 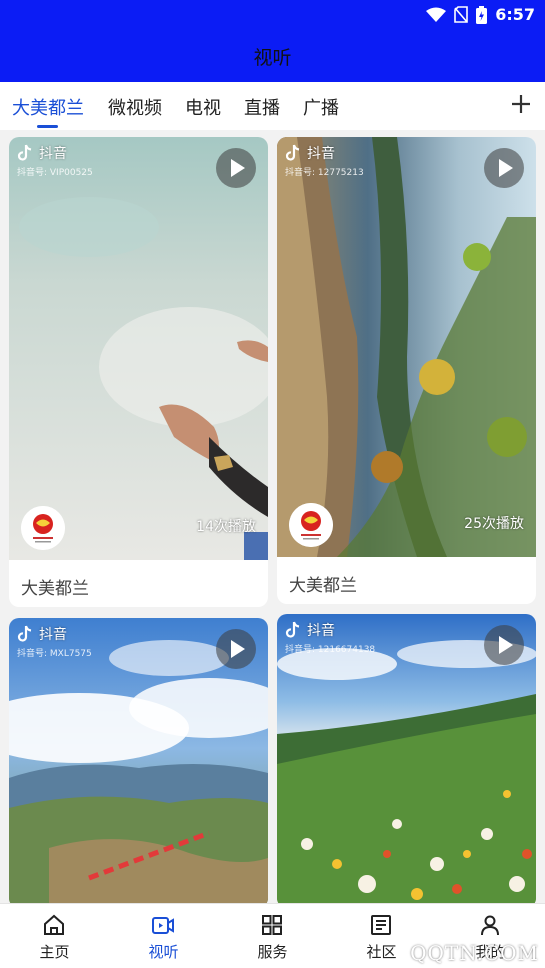 What do you see at coordinates (54, 924) in the screenshot?
I see `home-icon` at bounding box center [54, 924].